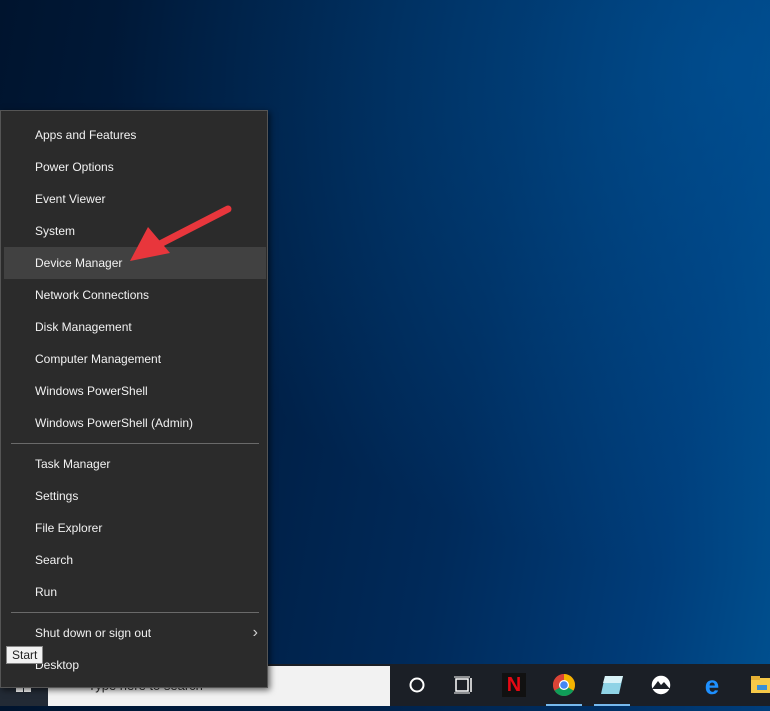 Image resolution: width=770 pixels, height=711 pixels. Describe the element at coordinates (255, 632) in the screenshot. I see `chevron-right-icon: ›` at that location.